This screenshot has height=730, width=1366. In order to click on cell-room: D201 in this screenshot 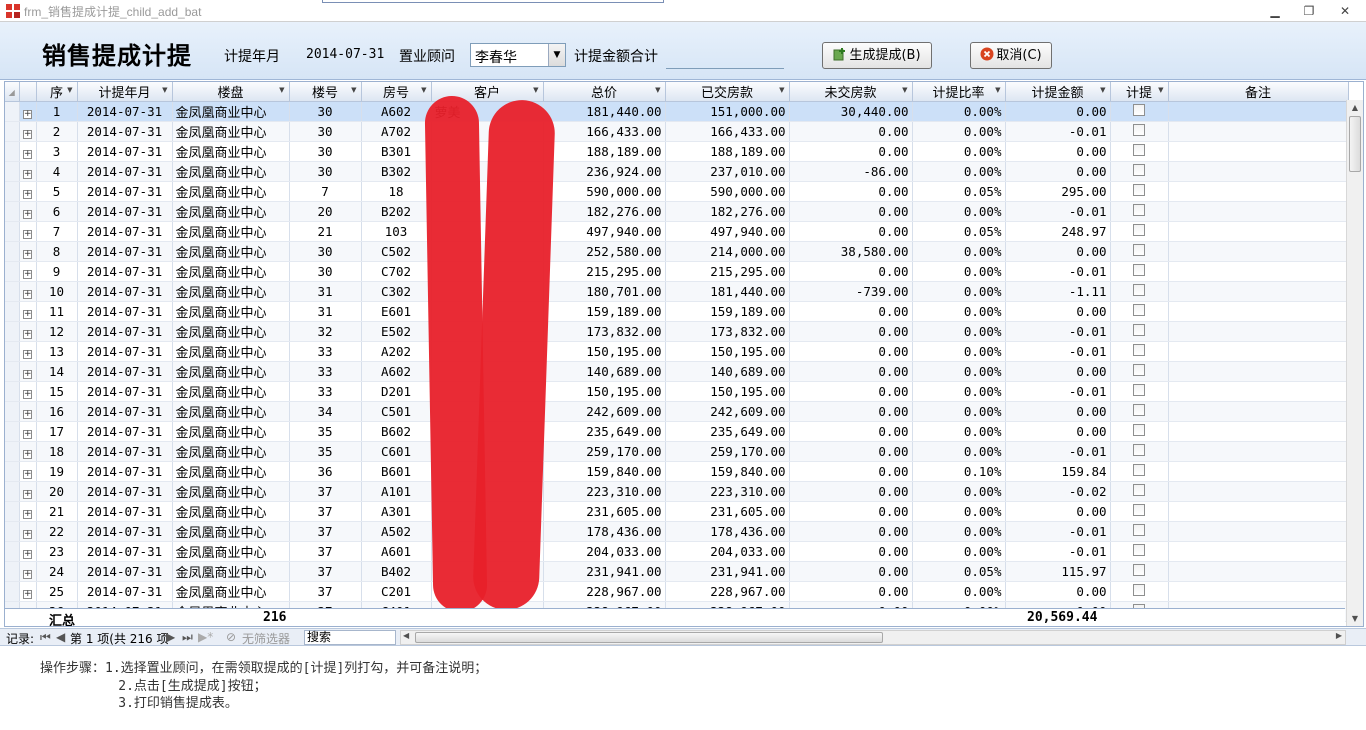, I will do `click(396, 391)`.